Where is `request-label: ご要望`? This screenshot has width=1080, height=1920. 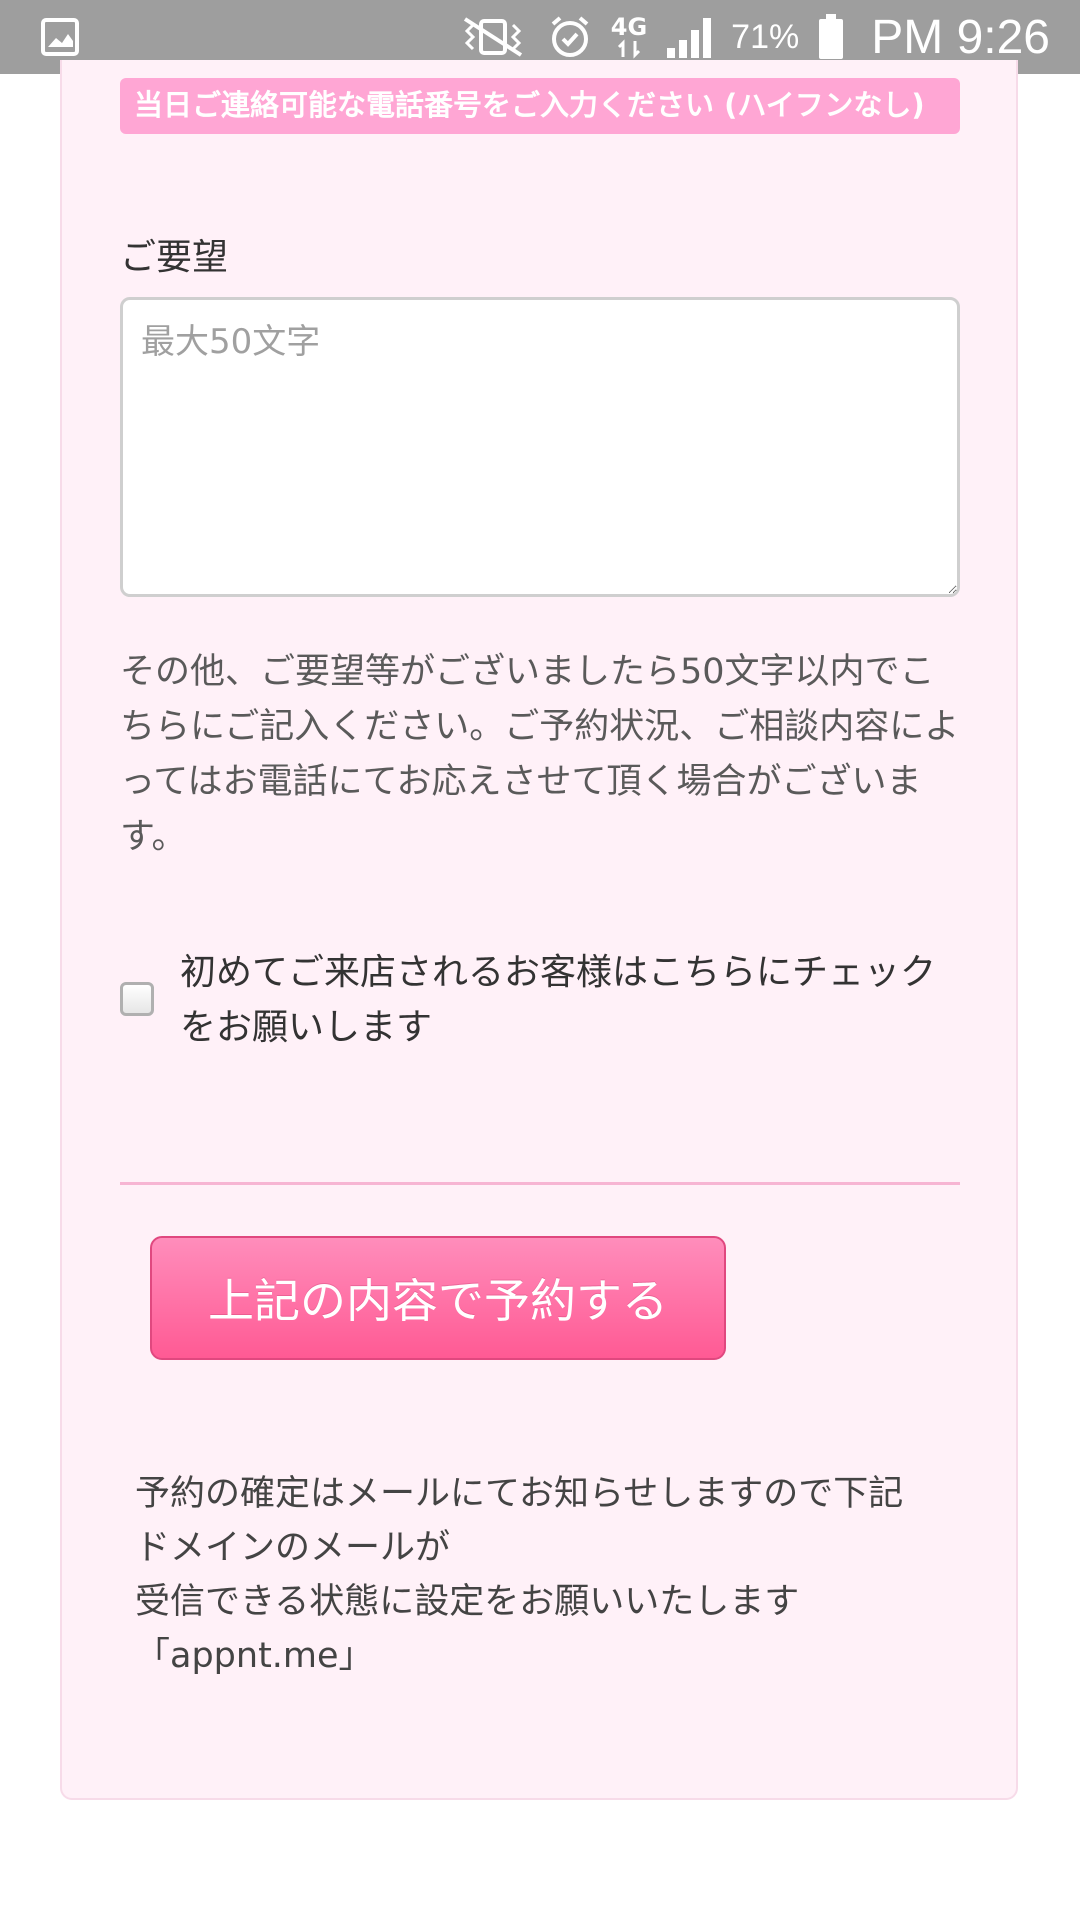 request-label: ご要望 is located at coordinates (174, 257).